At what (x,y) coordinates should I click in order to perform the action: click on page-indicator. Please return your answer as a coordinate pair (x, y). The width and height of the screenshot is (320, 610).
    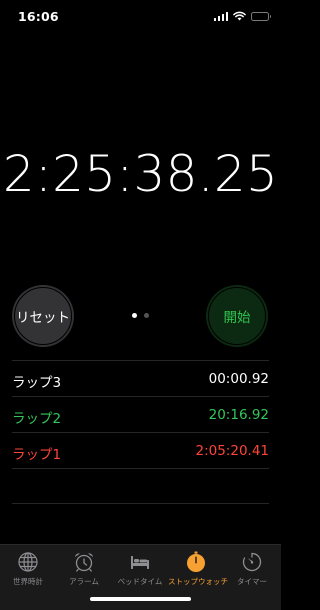
    Looking at the image, I should click on (140, 315).